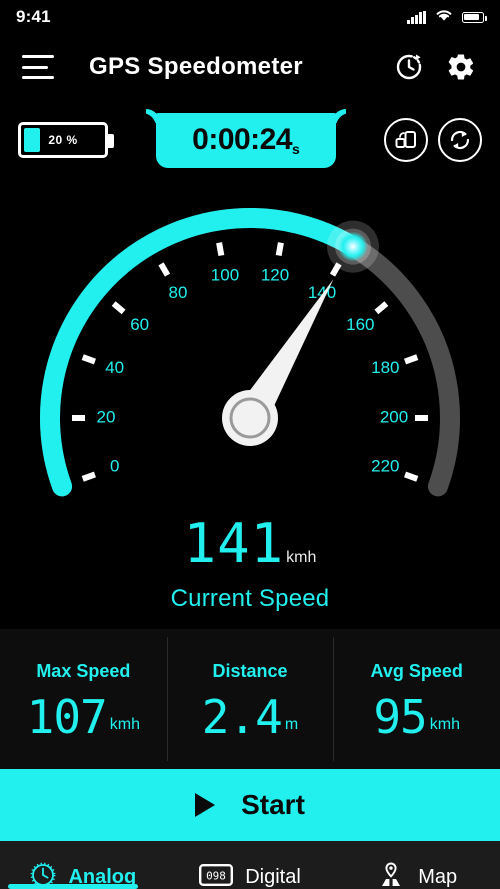  What do you see at coordinates (438, 876) in the screenshot?
I see `nav-label: Map` at bounding box center [438, 876].